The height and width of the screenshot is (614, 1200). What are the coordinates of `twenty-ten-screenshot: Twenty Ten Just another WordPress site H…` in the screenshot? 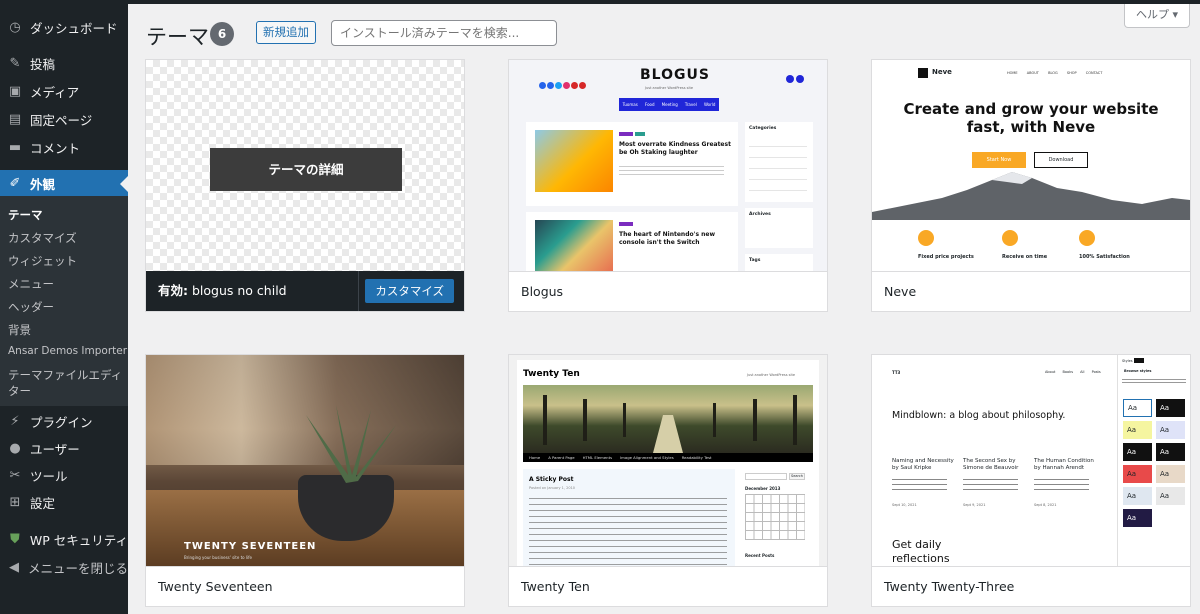 It's located at (668, 460).